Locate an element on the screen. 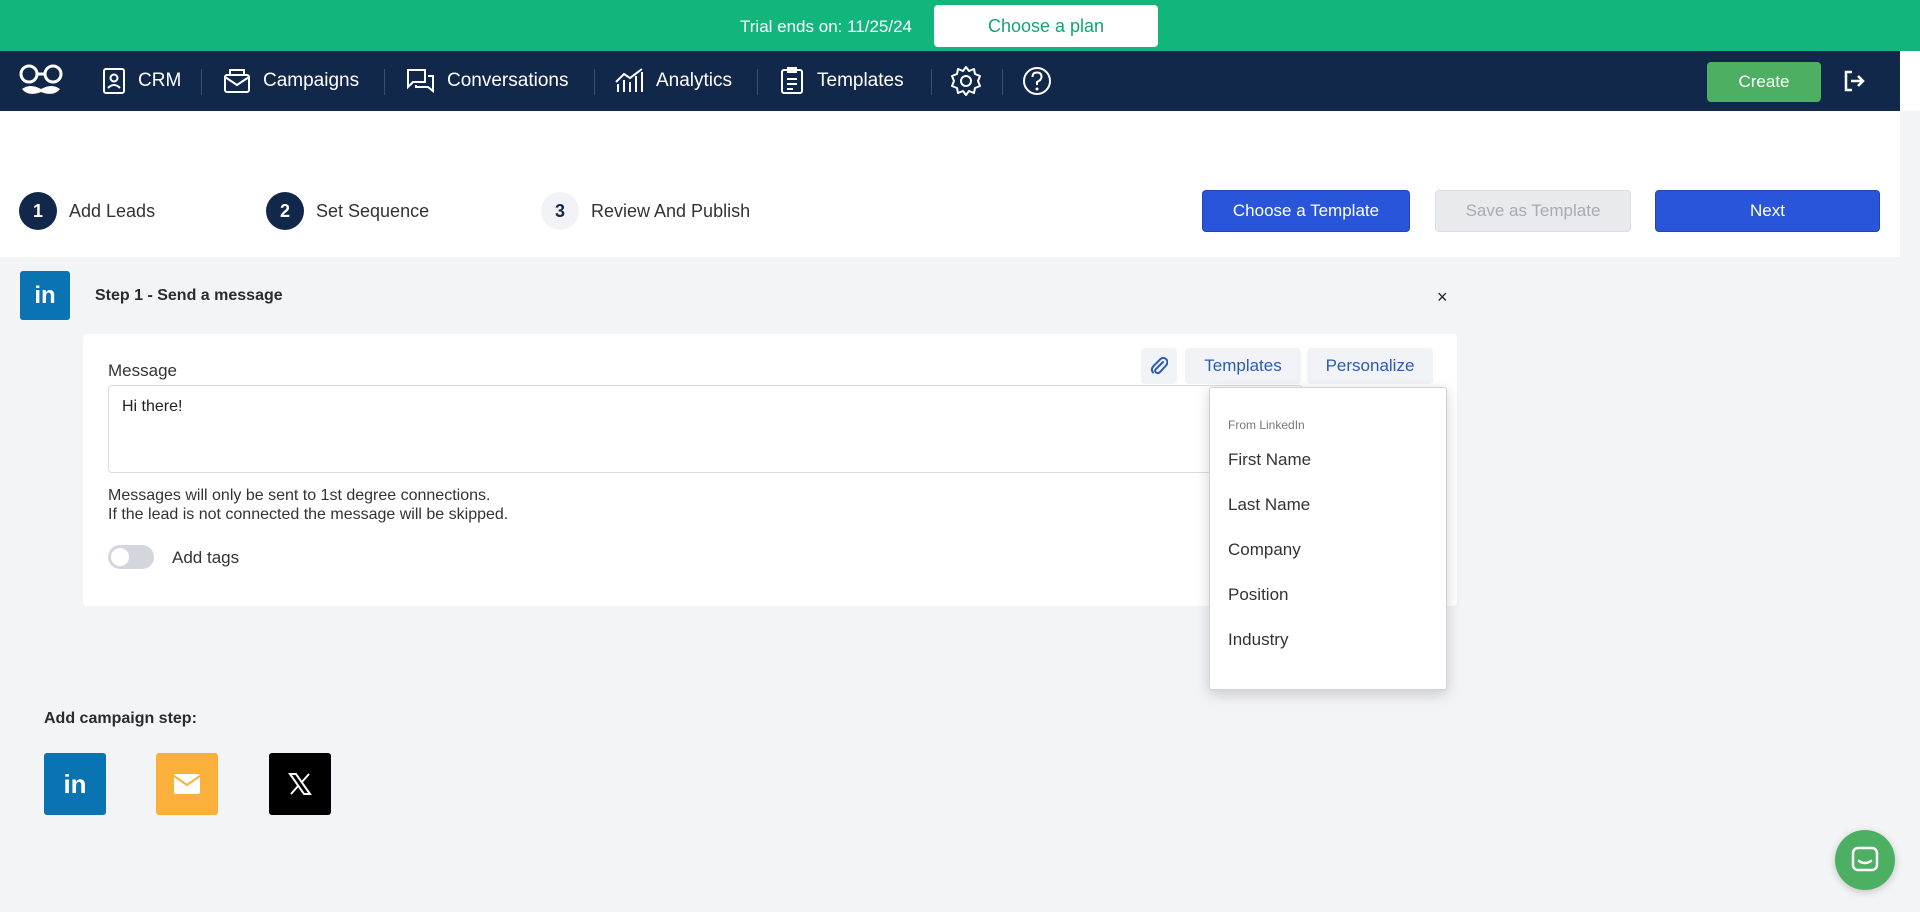 Image resolution: width=1920 pixels, height=912 pixels. nav-campaigns-label: Campaigns is located at coordinates (311, 80).